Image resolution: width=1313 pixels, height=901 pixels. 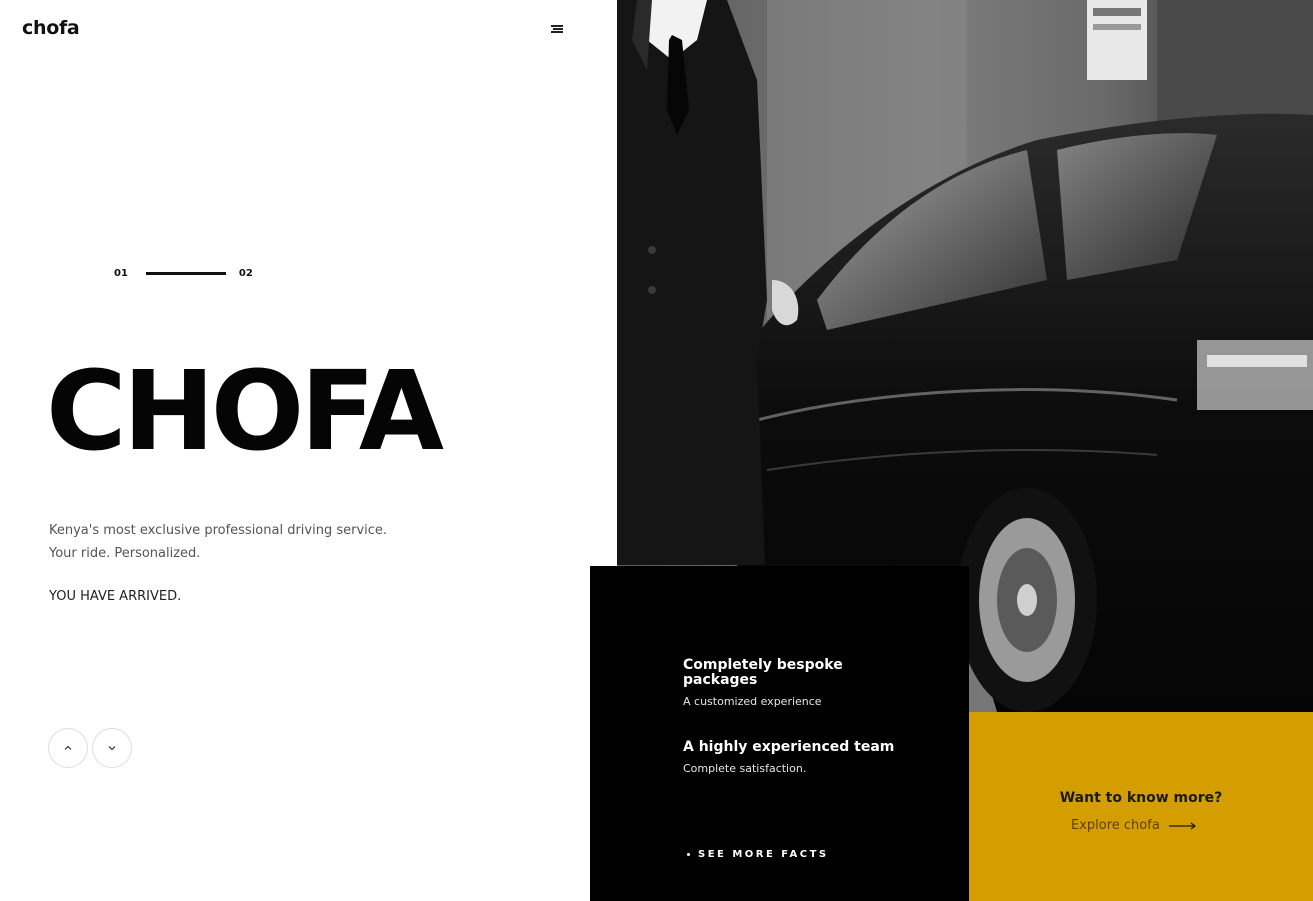 I want to click on see-more-facts-link: SEE MORE FACTS, so click(x=758, y=854).